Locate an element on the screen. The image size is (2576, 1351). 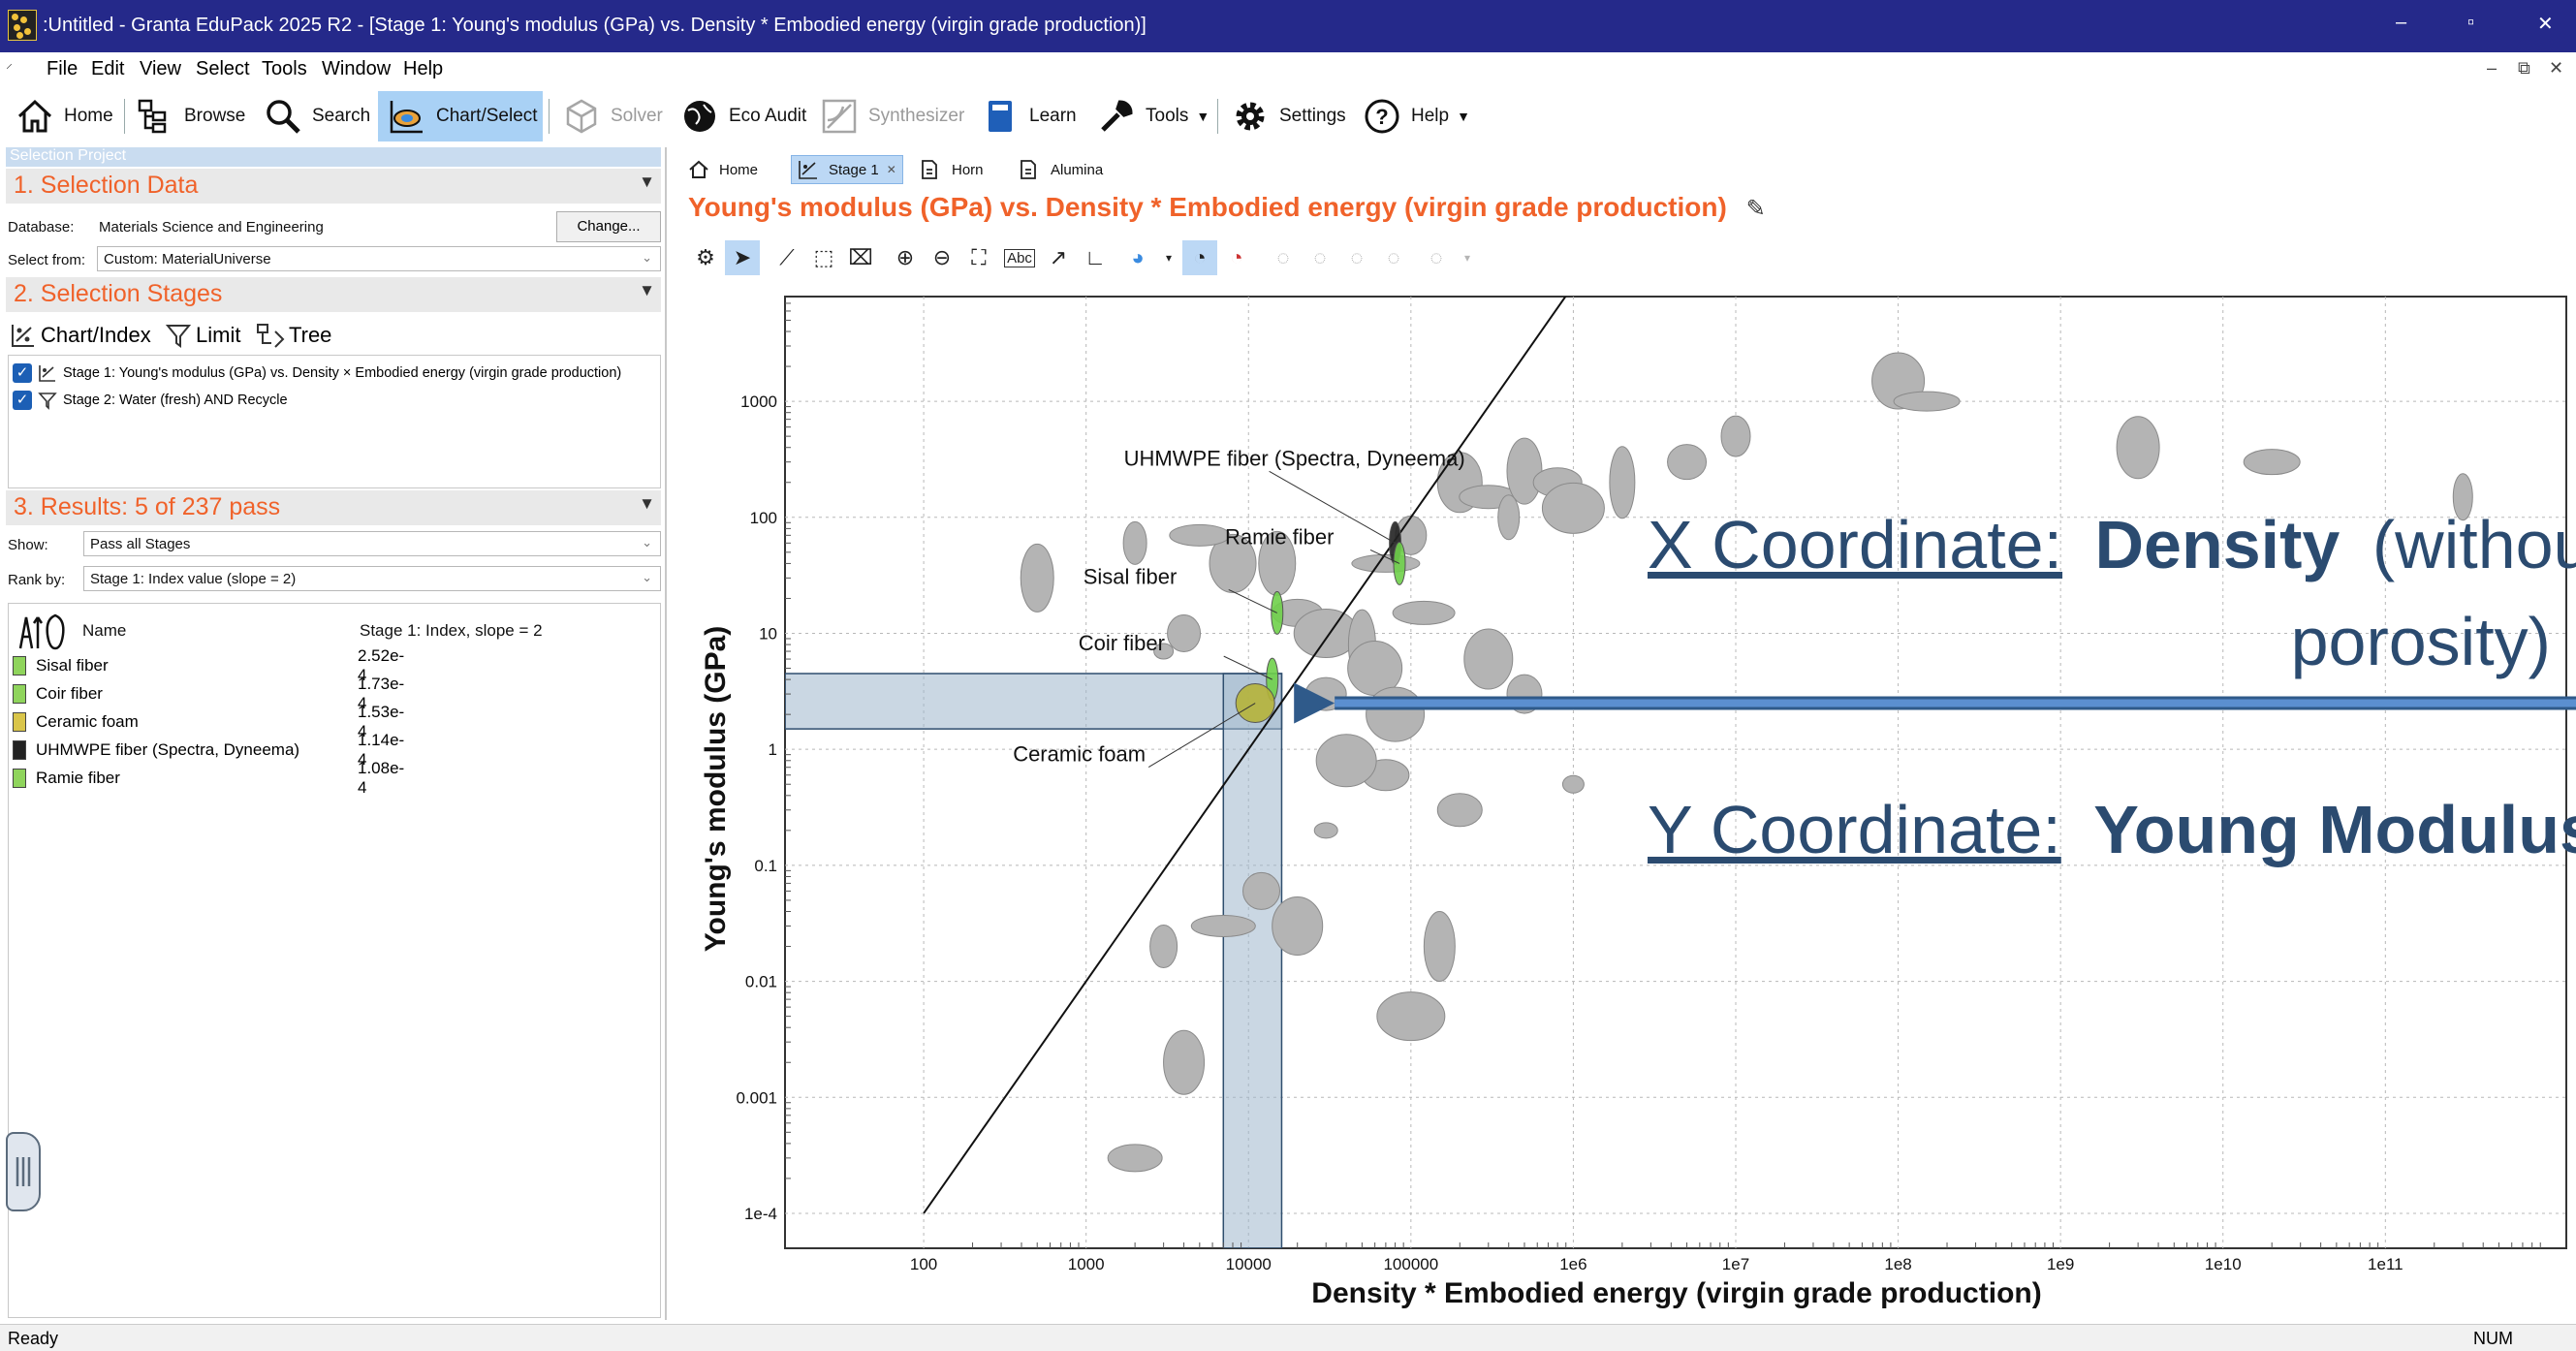
bubble-color-button: ◕ is located at coordinates (1137, 257).